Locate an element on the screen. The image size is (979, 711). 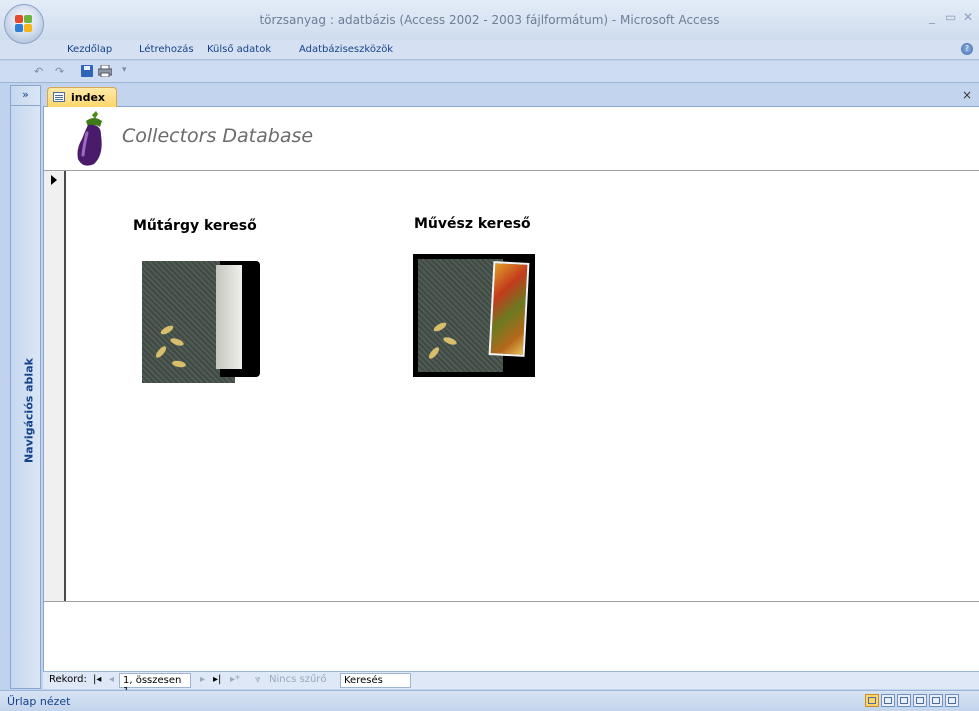
photo-image is located at coordinates (509, 309).